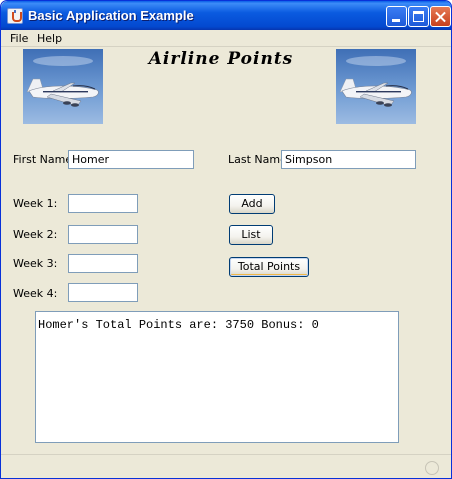 The width and height of the screenshot is (452, 479). Describe the element at coordinates (376, 86) in the screenshot. I see `airplane-image-right` at that location.